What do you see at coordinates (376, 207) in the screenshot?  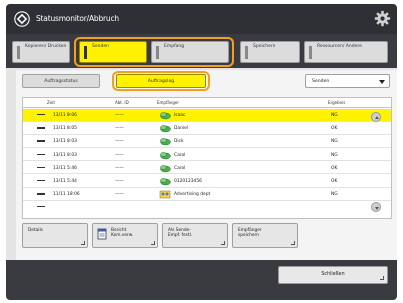 I see `scroll-down-button` at bounding box center [376, 207].